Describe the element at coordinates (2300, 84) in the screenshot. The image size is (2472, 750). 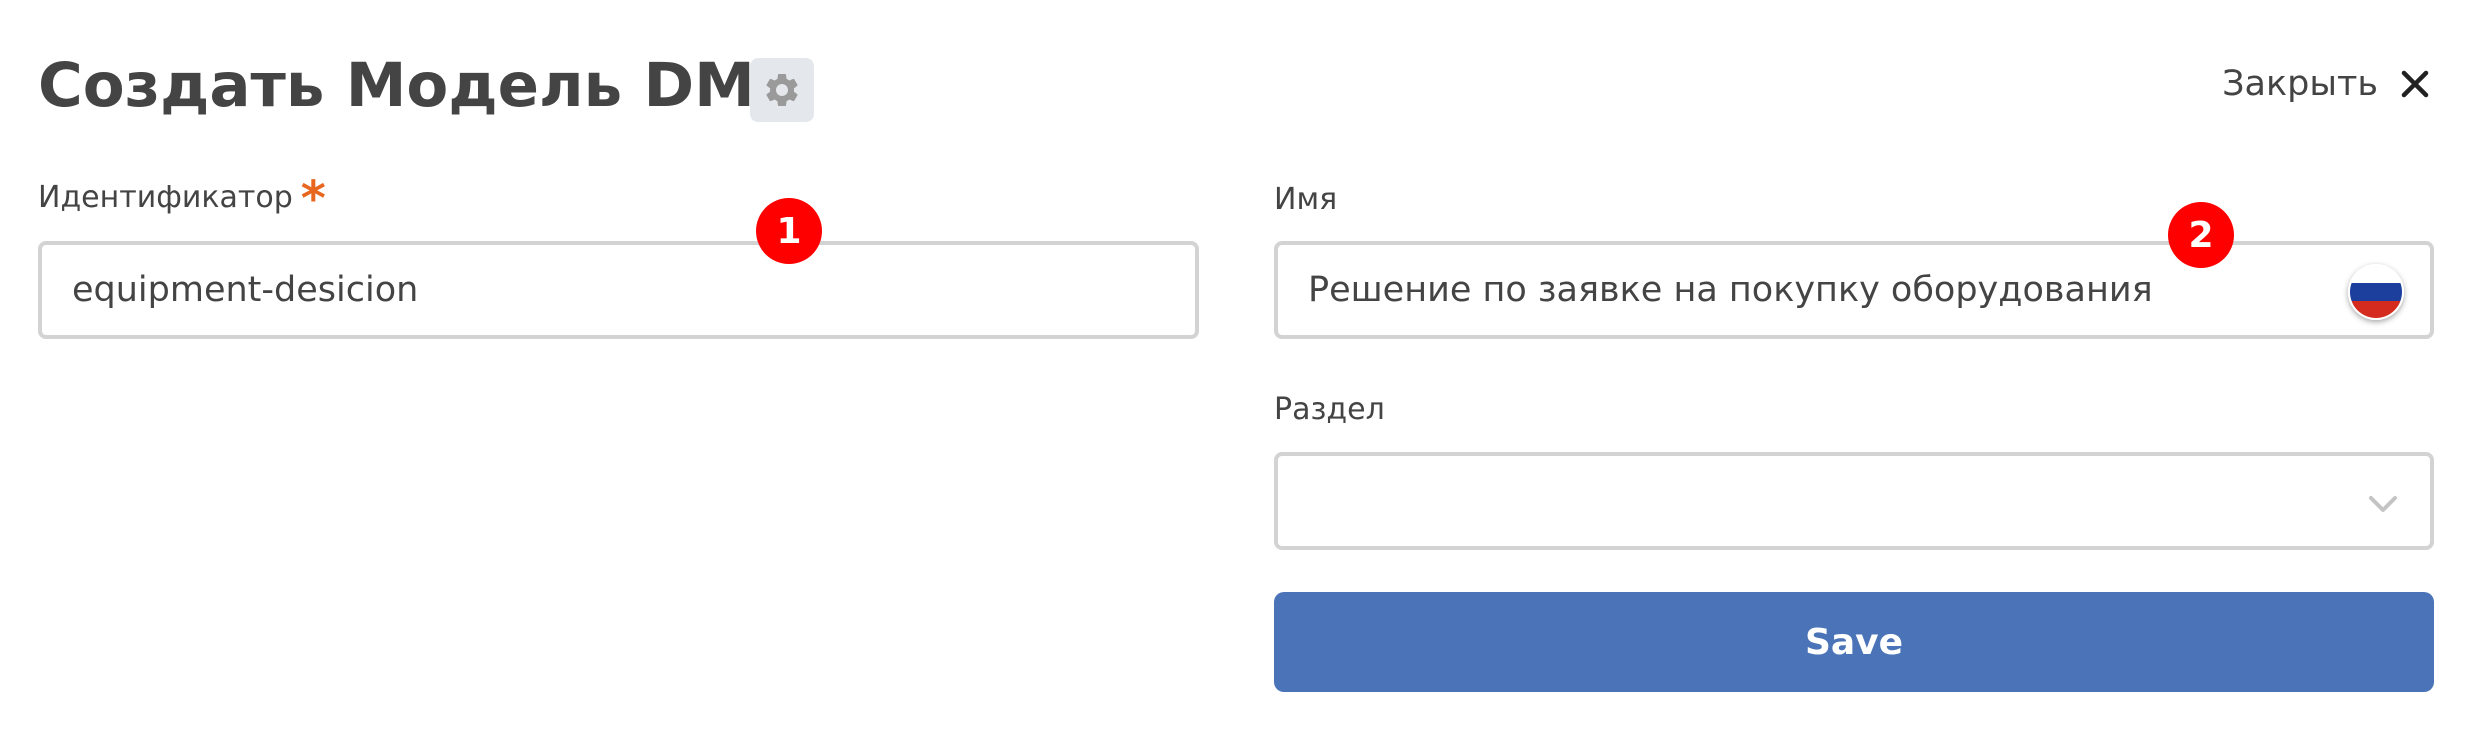
I see `close-label: Закрыть` at that location.